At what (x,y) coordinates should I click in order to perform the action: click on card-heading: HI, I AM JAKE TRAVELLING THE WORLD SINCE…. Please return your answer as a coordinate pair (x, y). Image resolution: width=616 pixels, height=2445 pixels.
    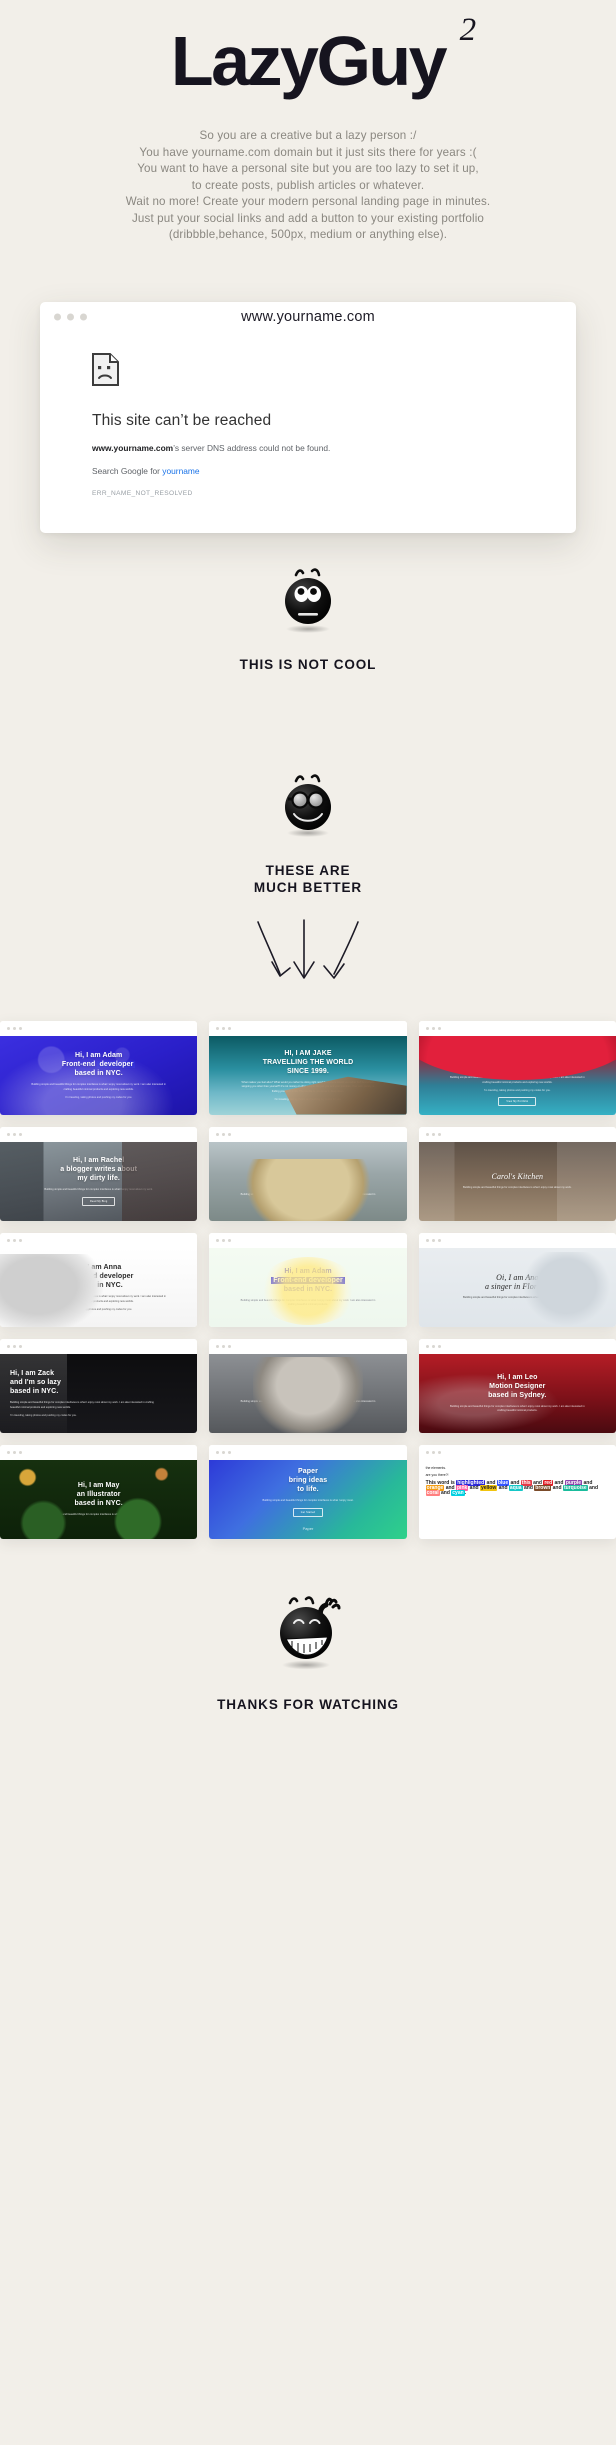
    Looking at the image, I should click on (308, 1062).